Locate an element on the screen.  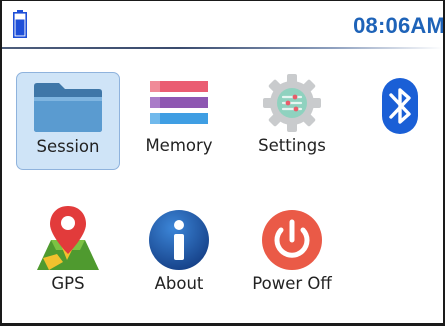
map-pin-icon is located at coordinates (68, 238).